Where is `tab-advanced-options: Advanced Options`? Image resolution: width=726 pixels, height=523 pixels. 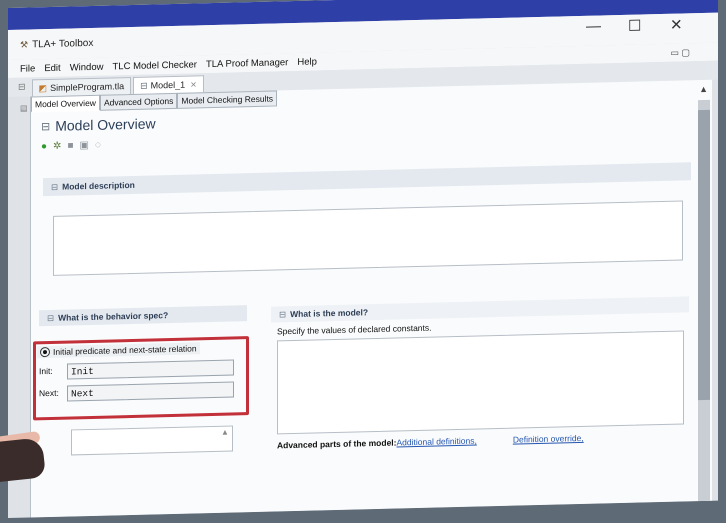 tab-advanced-options: Advanced Options is located at coordinates (138, 101).